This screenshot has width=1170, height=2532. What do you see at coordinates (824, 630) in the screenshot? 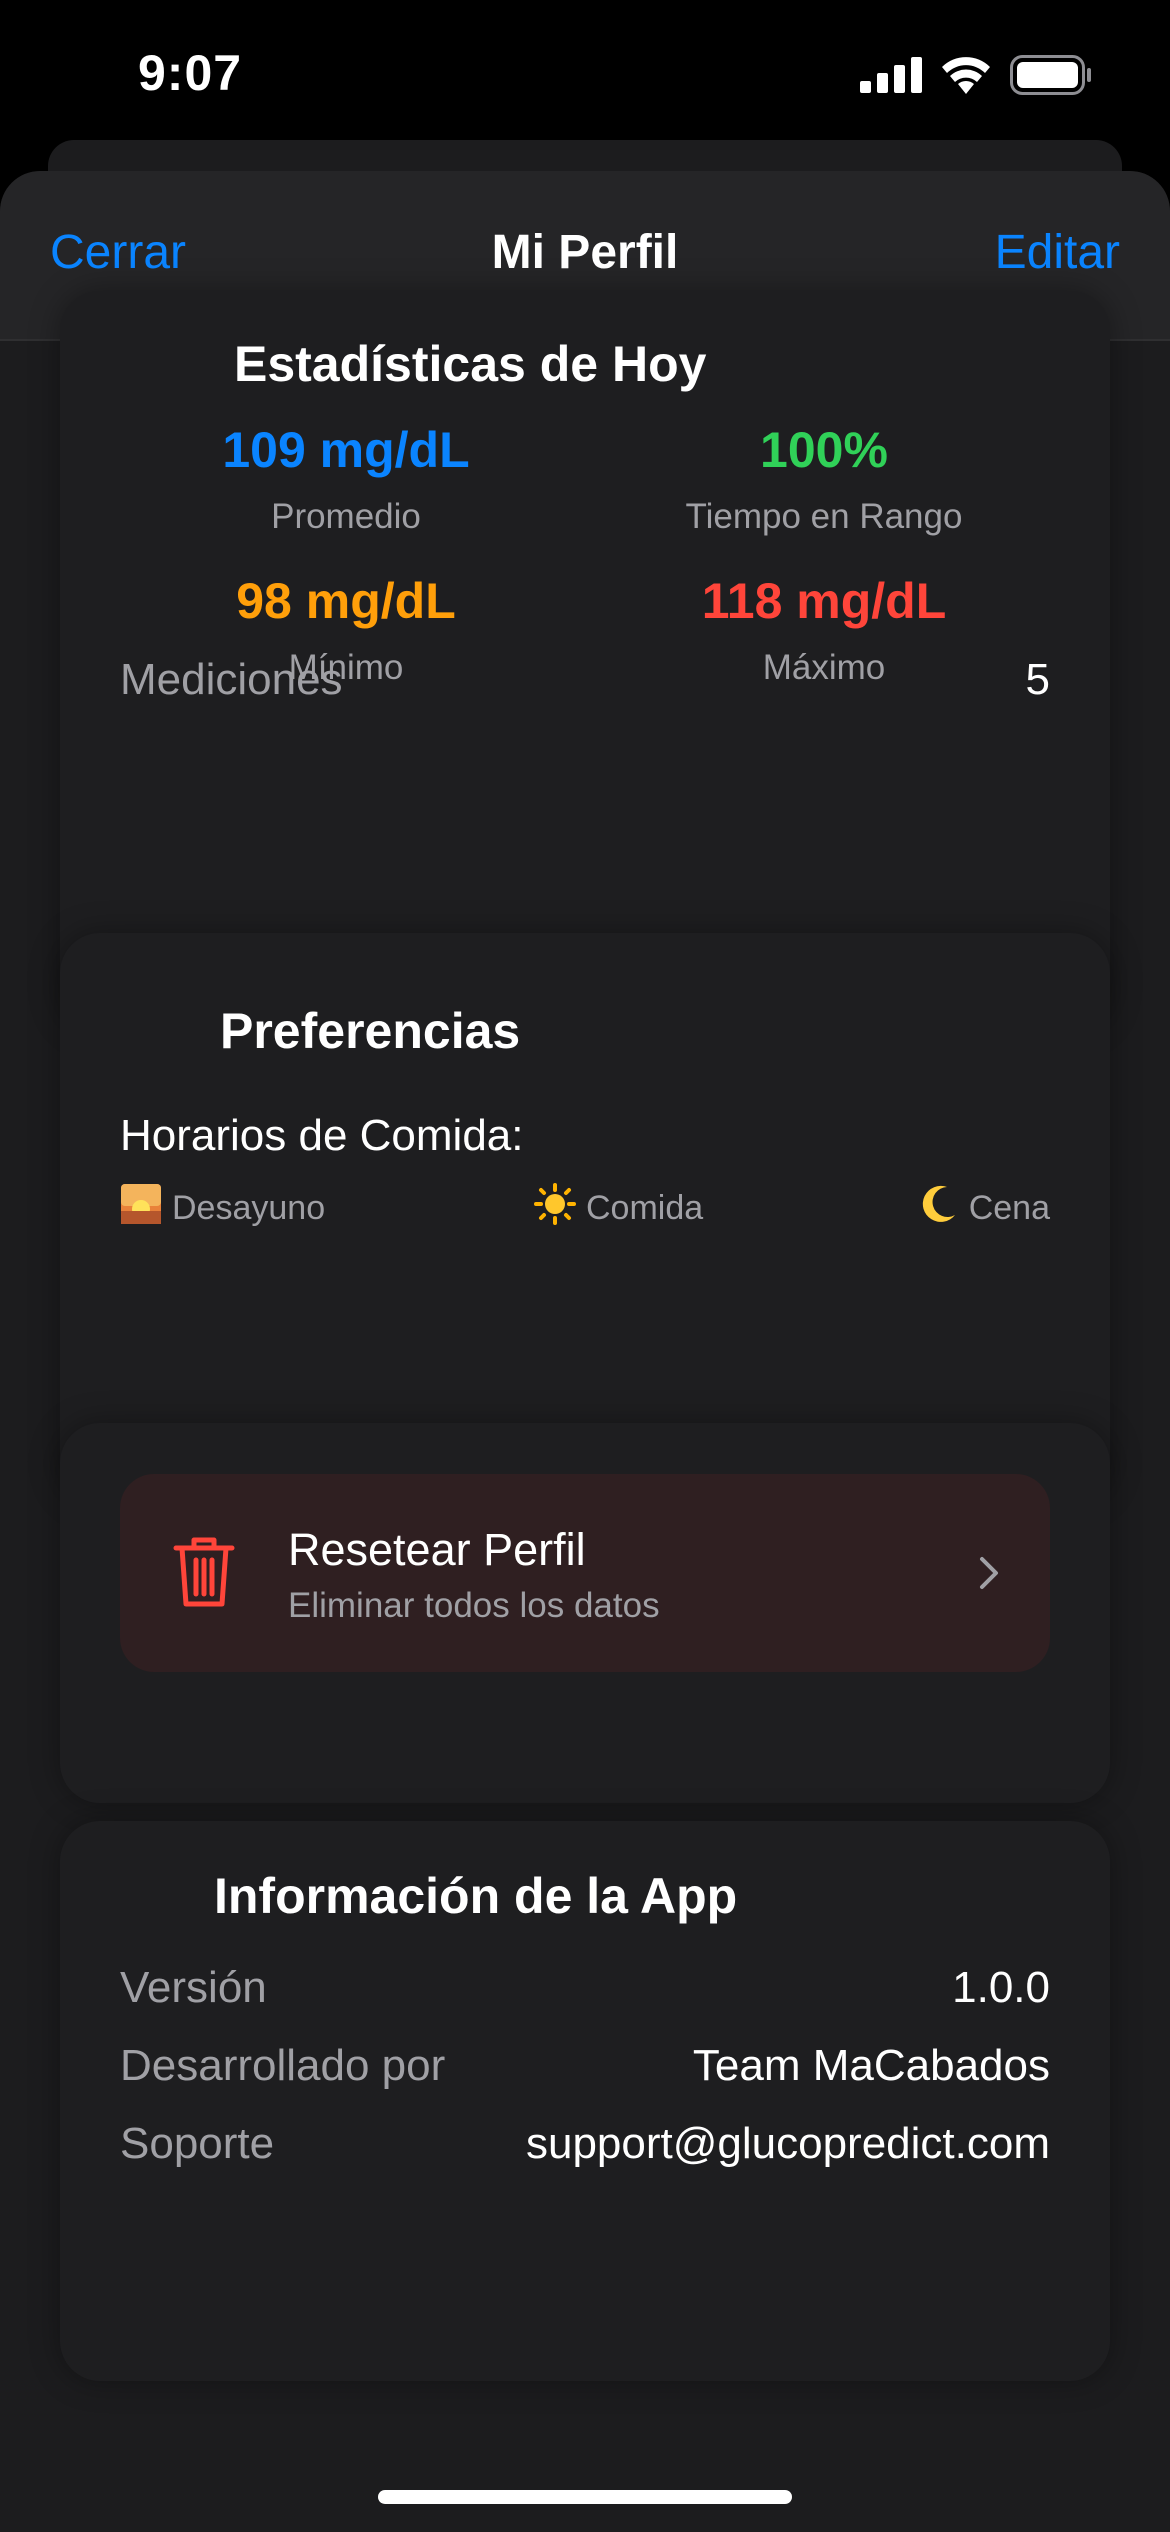
I see `stat-maximum: 118 mg/dL Máximo` at bounding box center [824, 630].